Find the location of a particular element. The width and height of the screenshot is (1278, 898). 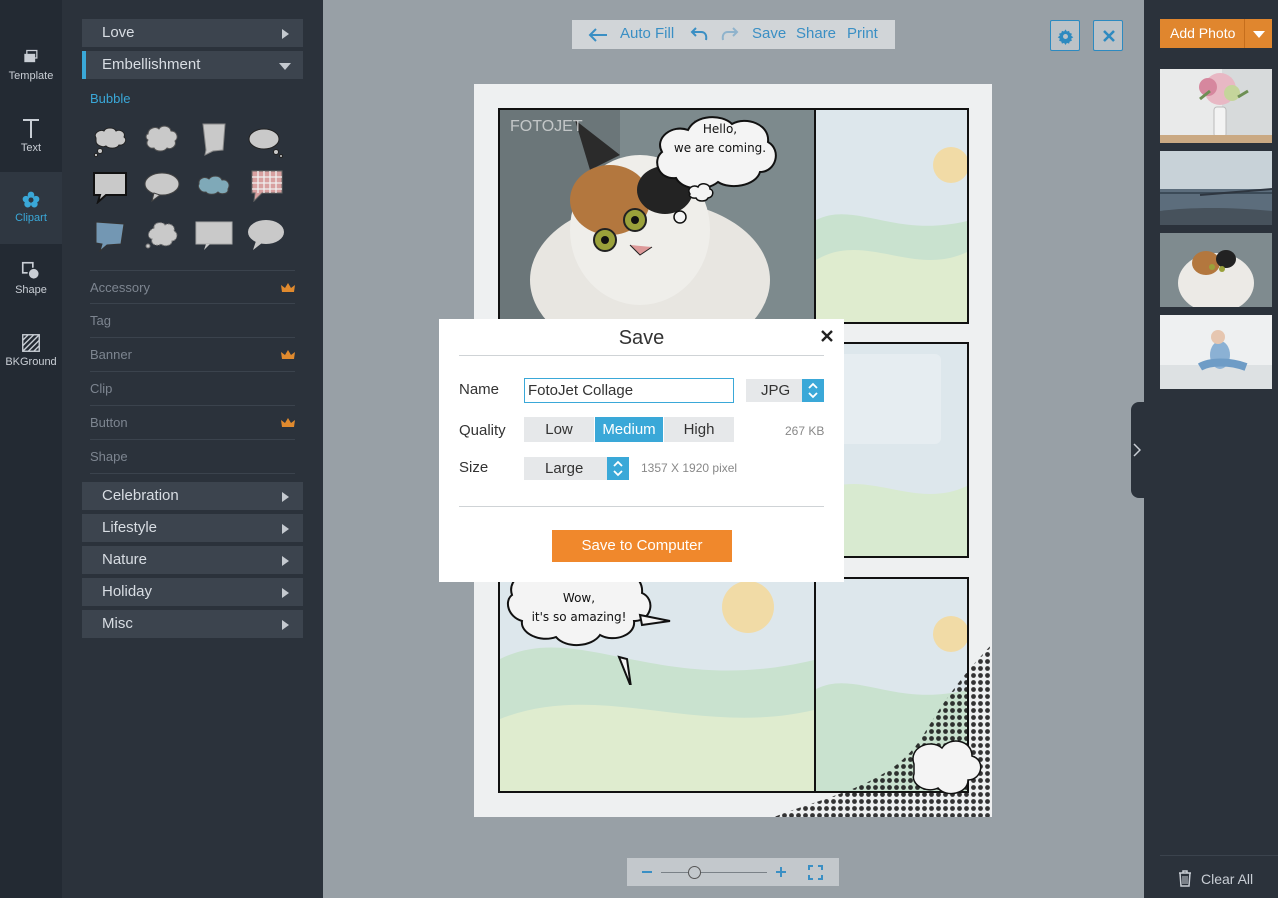

photo-frame-cat: FOTOJET Hello, we are coming. is located at coordinates (657, 216).